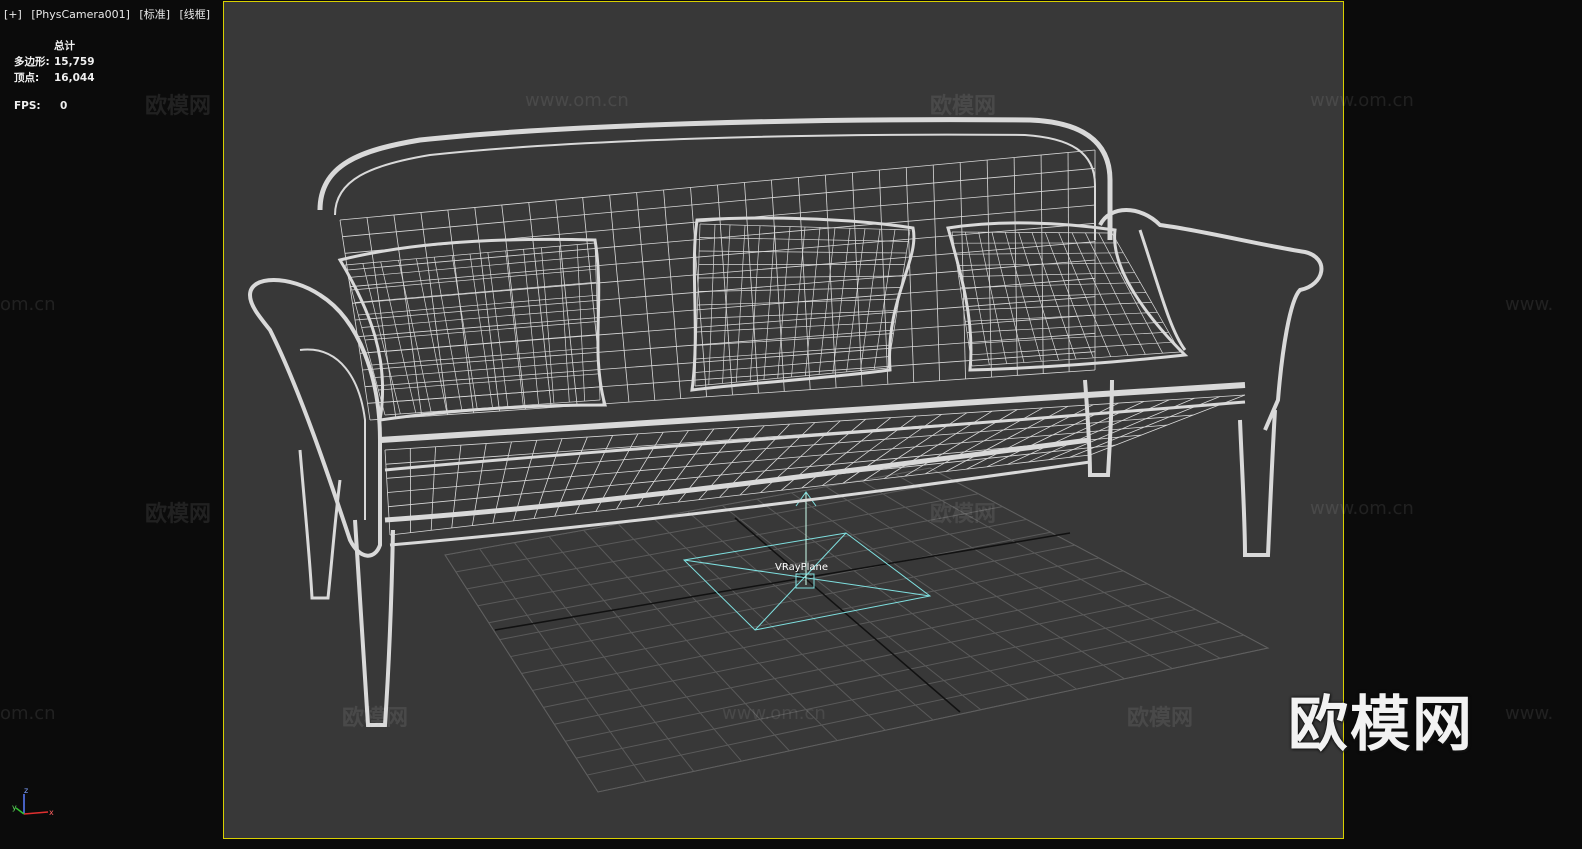  Describe the element at coordinates (14, 807) in the screenshot. I see `axis-y-label: y` at that location.